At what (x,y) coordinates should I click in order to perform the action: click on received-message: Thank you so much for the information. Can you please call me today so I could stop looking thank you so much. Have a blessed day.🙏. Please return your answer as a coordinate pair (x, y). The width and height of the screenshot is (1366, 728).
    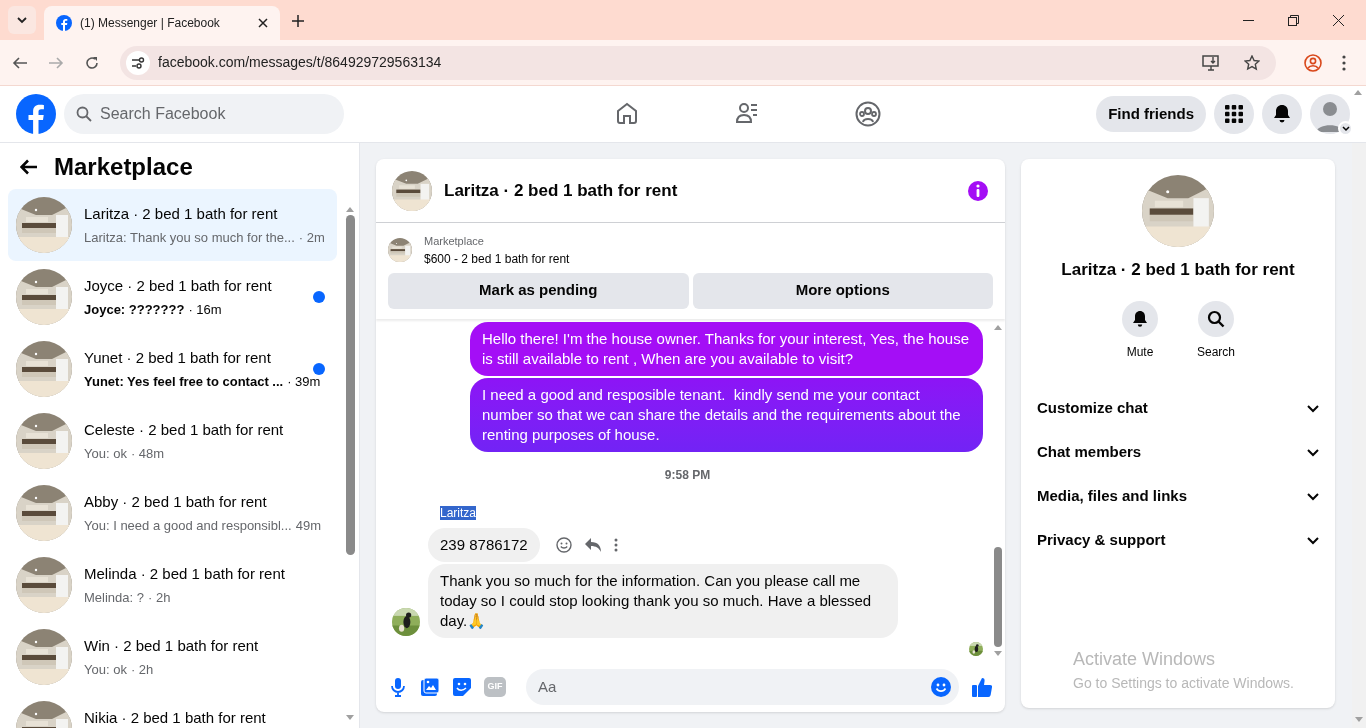
    Looking at the image, I should click on (663, 601).